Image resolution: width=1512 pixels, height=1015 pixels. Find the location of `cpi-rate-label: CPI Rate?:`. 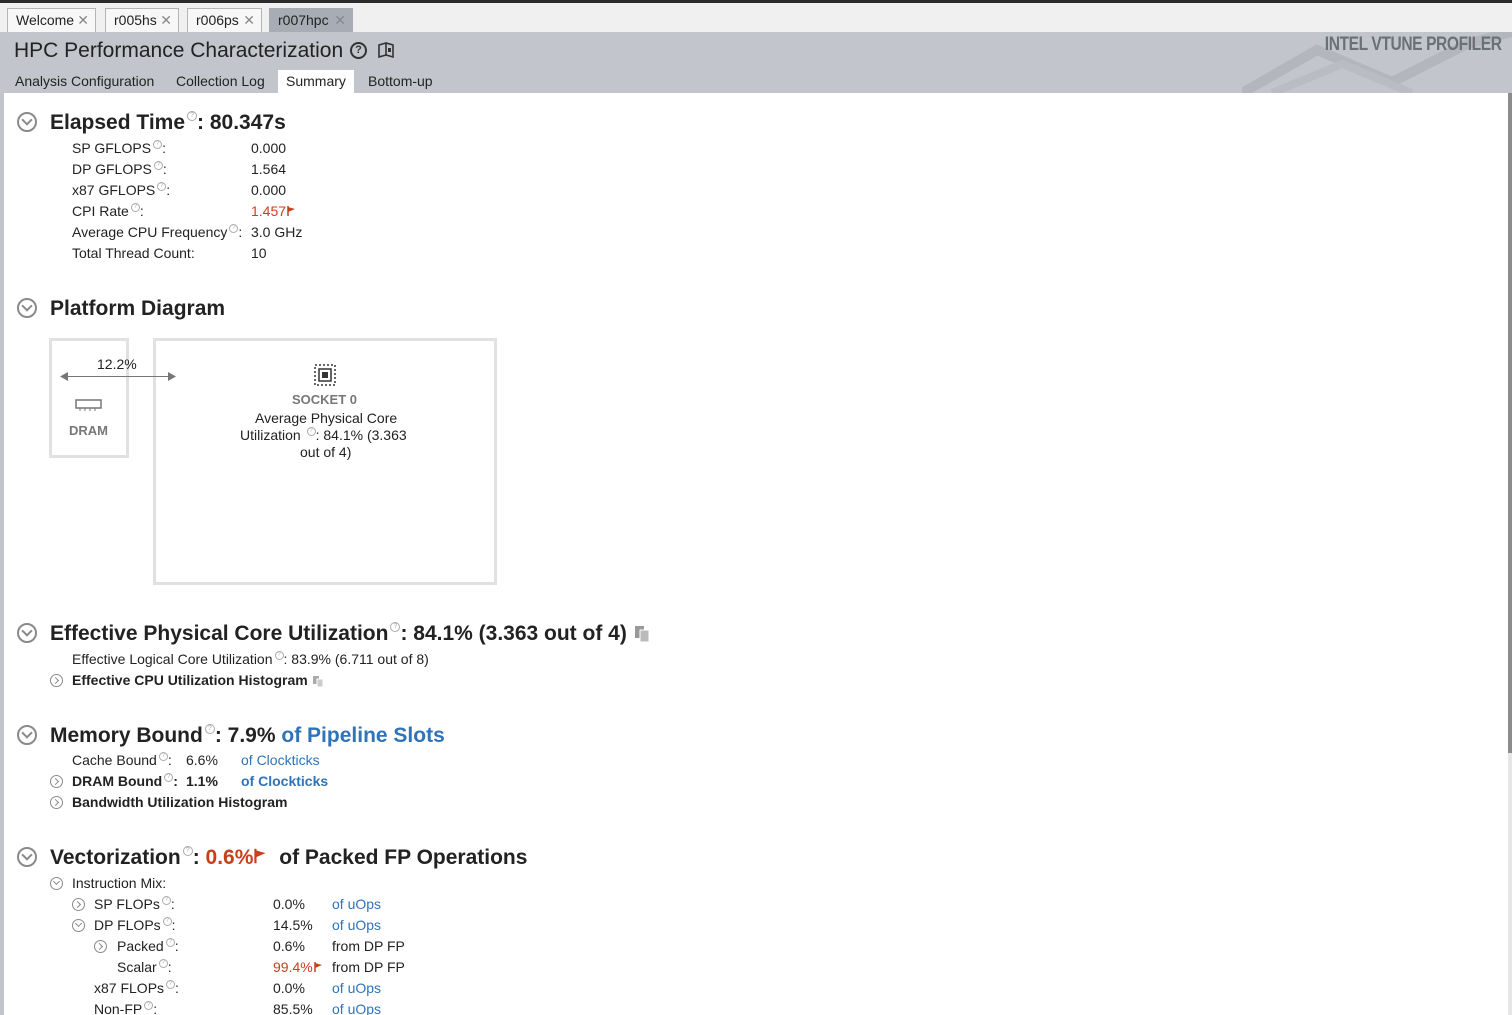

cpi-rate-label: CPI Rate?: is located at coordinates (108, 211).